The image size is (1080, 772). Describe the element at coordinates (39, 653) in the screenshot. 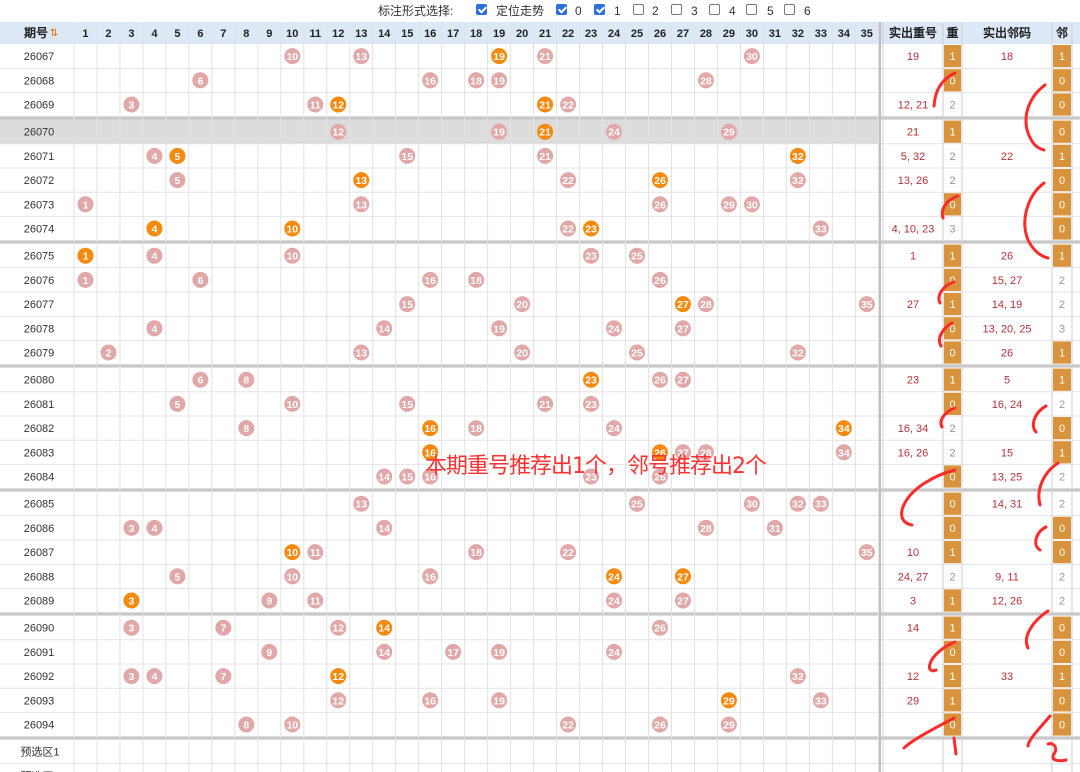

I see `issue-number: 26091` at that location.